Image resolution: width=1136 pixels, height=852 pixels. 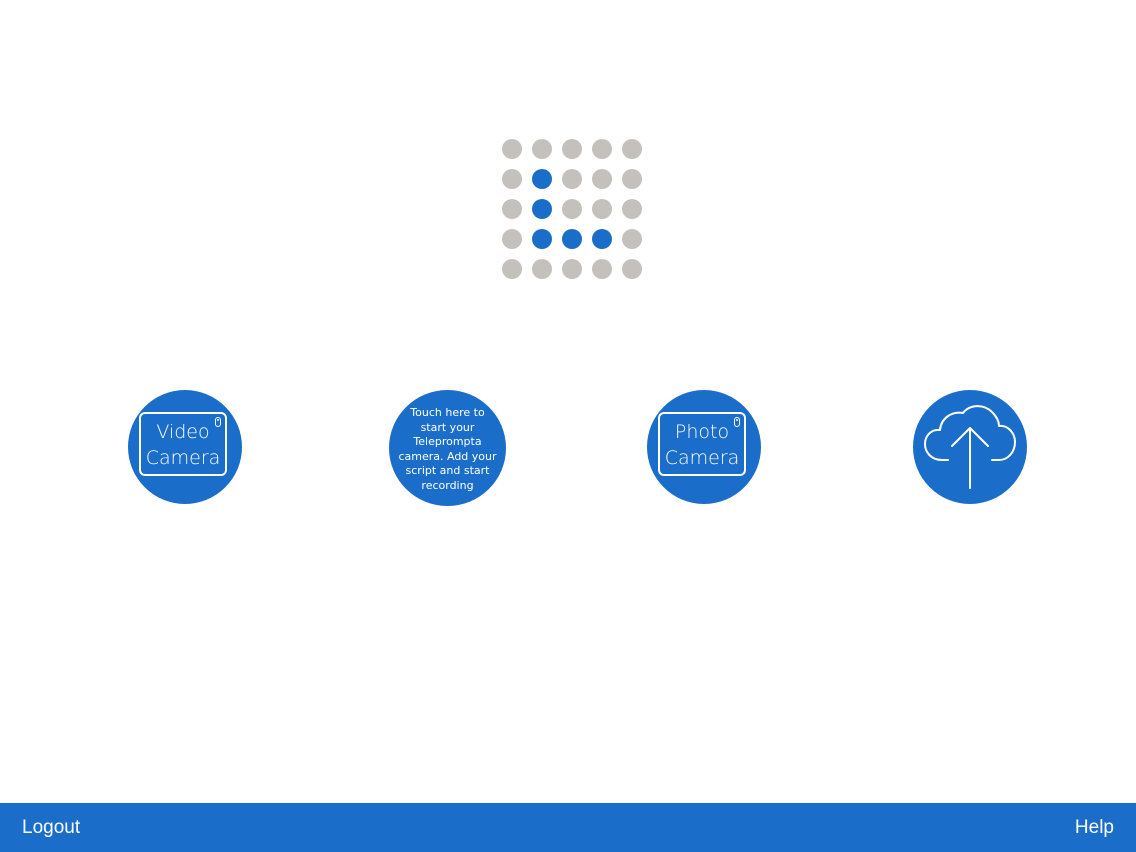 I want to click on app-logo-dot-grid, so click(x=572, y=209).